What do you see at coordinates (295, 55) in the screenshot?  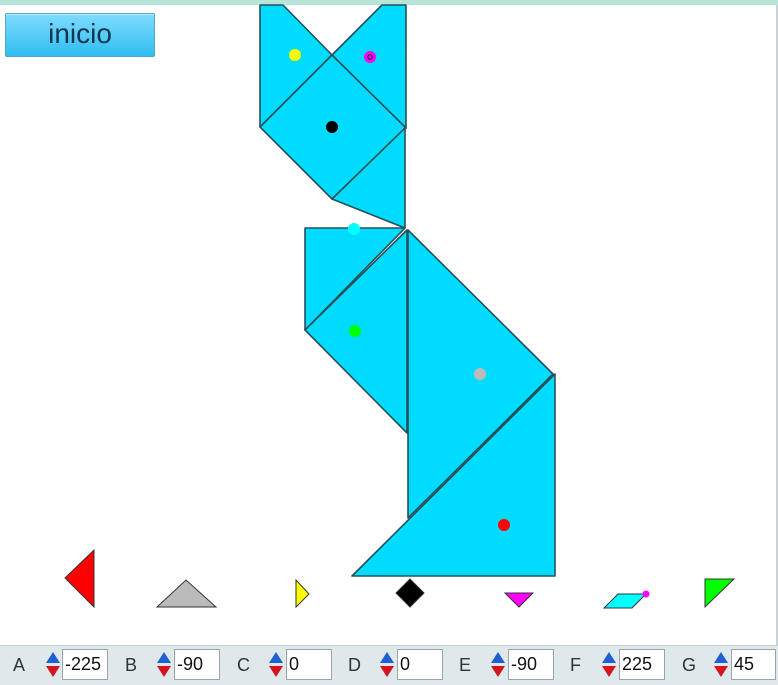 I see `yellow-marker` at bounding box center [295, 55].